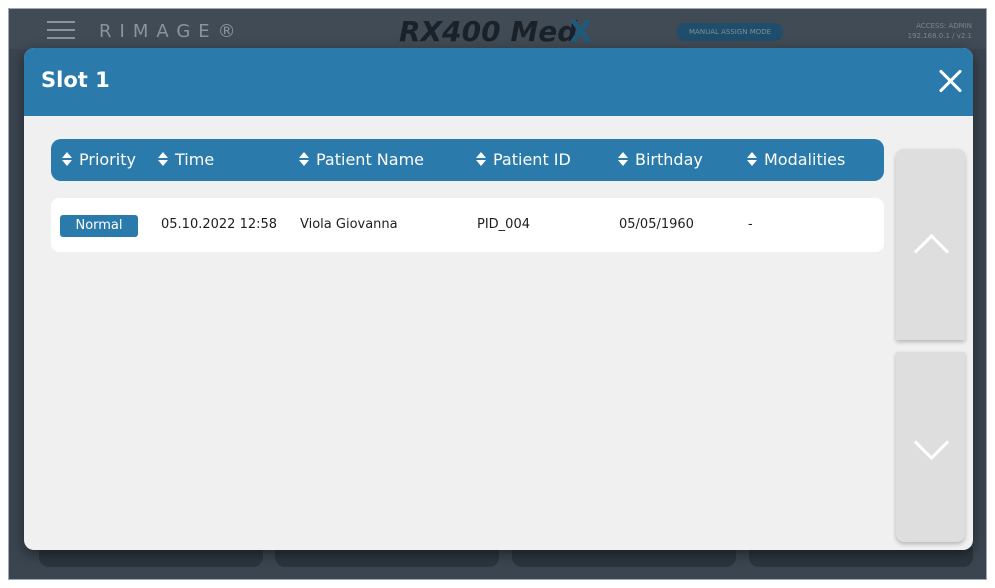  What do you see at coordinates (939, 36) in the screenshot?
I see `header-info-line2: 192.168.0.1 / v2.1` at bounding box center [939, 36].